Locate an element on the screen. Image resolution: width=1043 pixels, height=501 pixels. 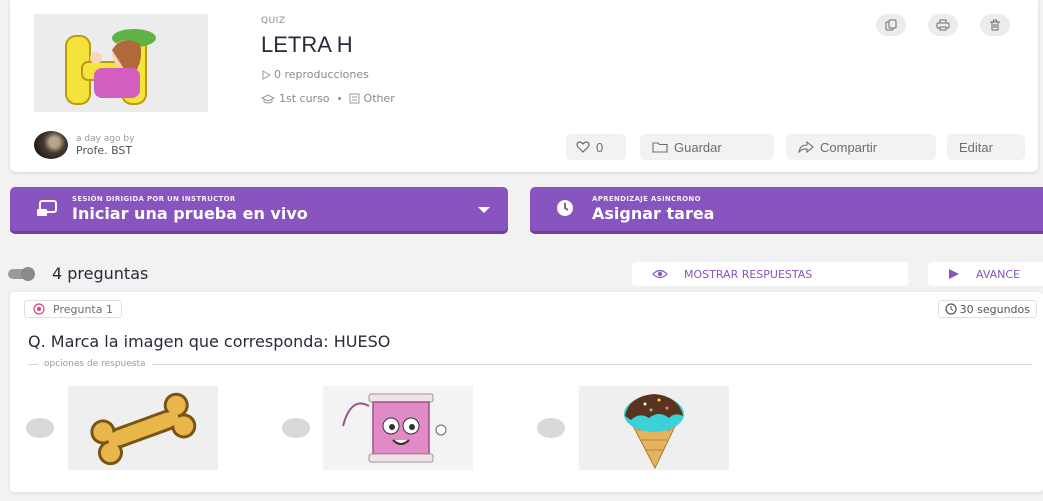
avatar is located at coordinates (51, 145).